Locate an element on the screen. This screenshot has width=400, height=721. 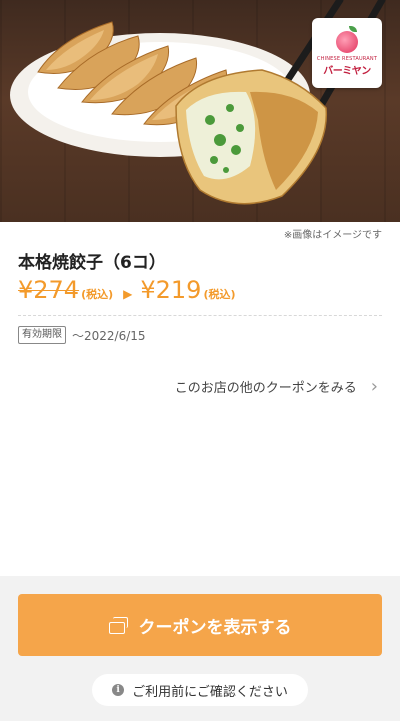
old-price-tax: (税込) is located at coordinates (97, 294).